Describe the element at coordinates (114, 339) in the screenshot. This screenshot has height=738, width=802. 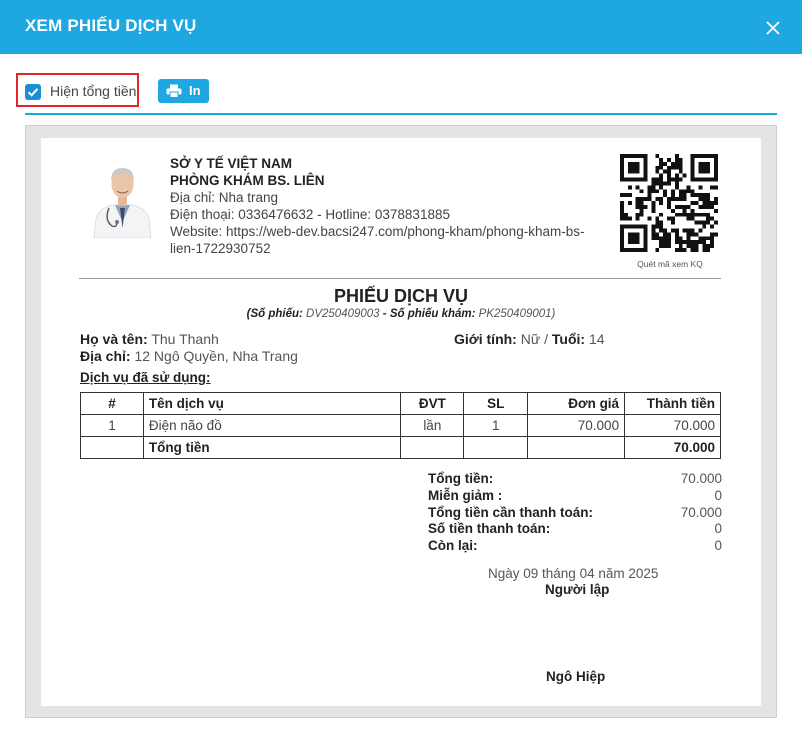
I see `patient-name-label: Họ và tên:` at that location.